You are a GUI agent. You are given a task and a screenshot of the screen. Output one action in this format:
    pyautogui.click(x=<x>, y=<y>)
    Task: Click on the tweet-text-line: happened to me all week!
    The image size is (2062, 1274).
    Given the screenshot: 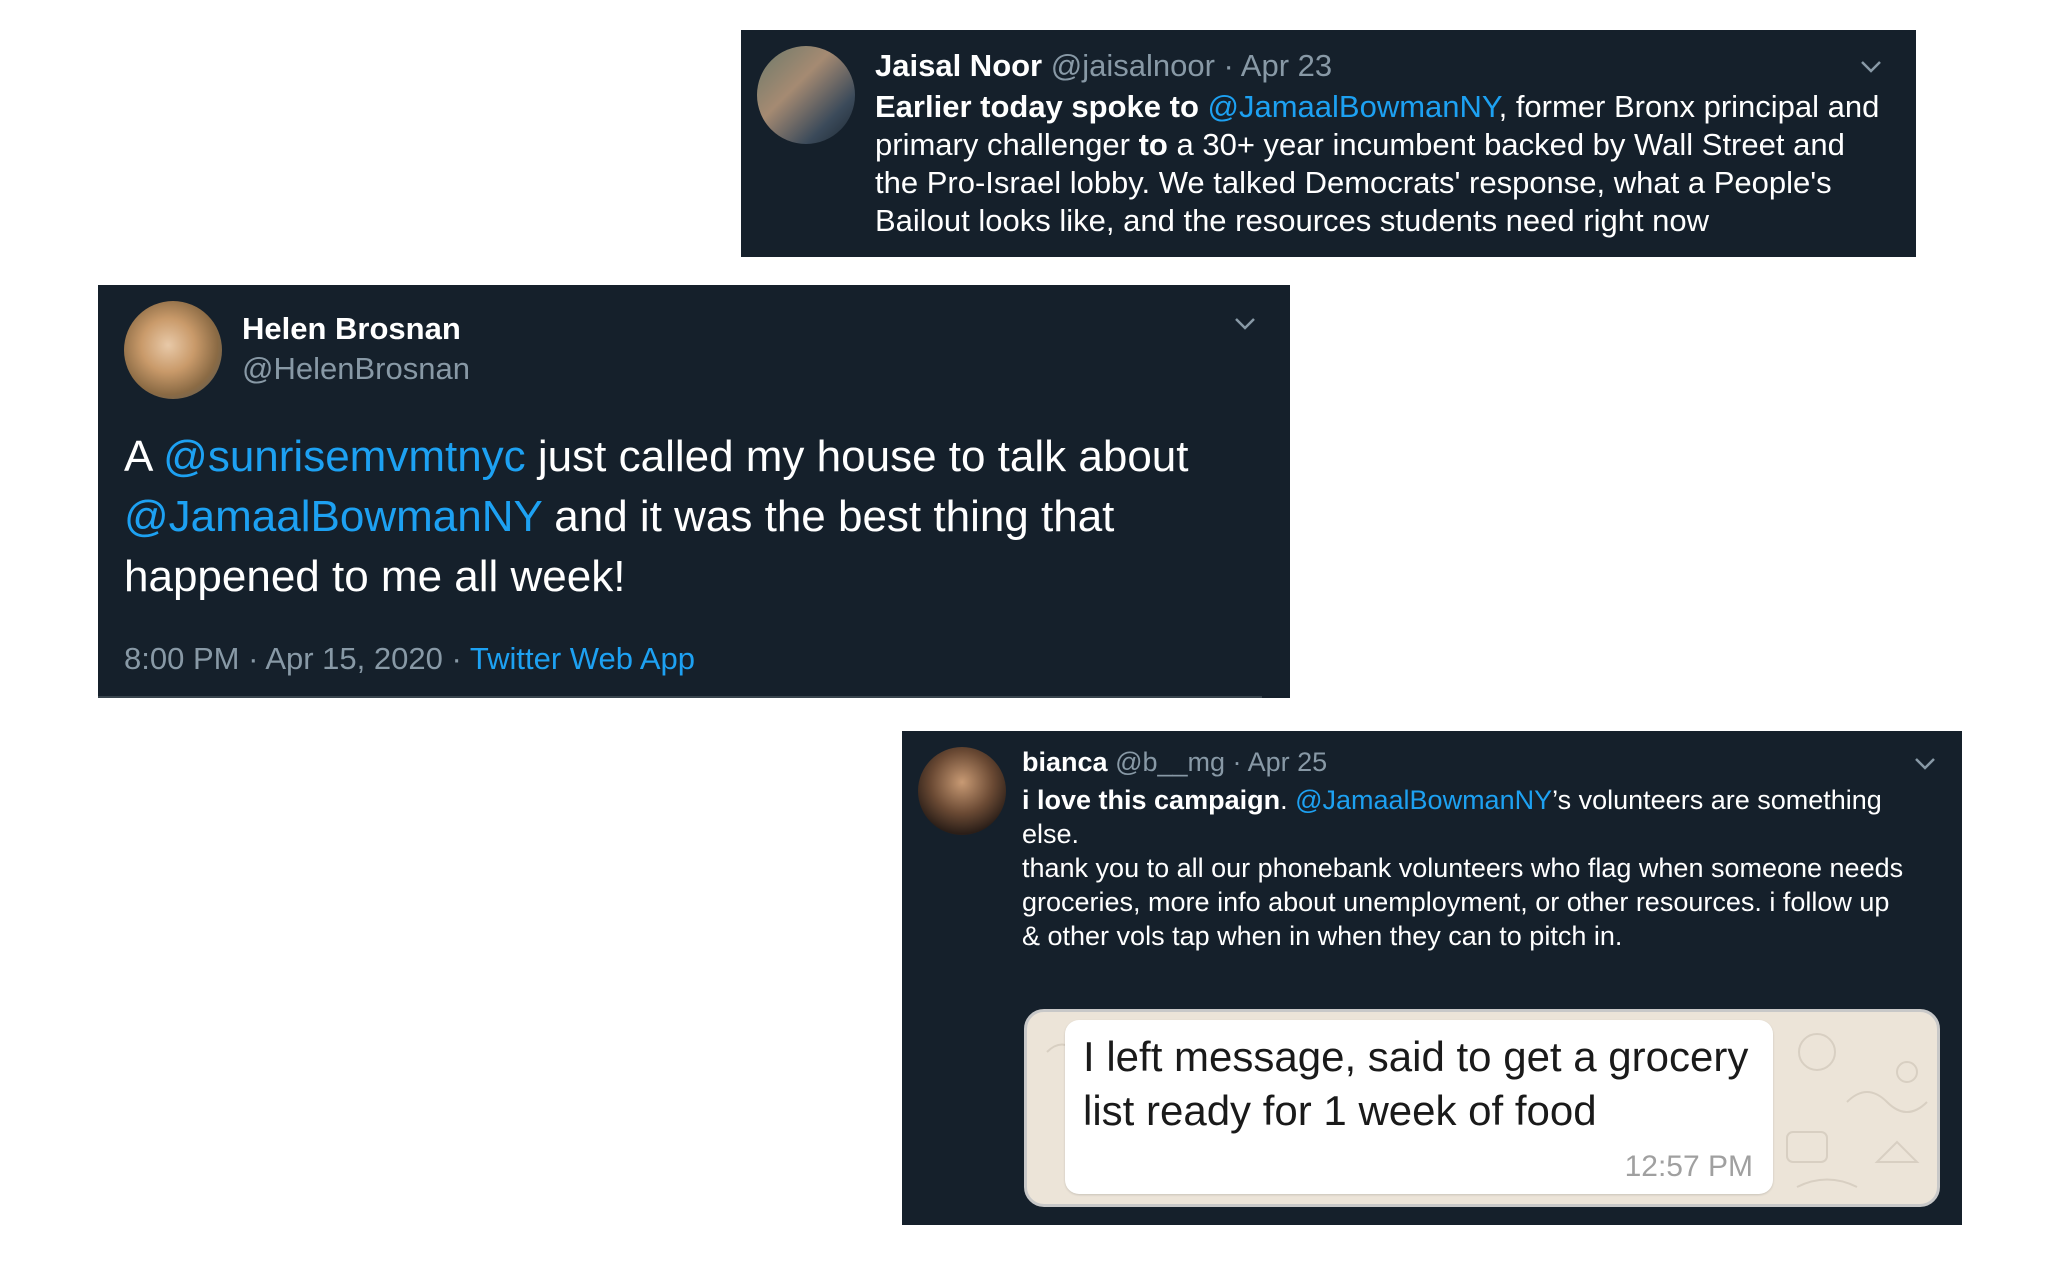 What is the action you would take?
    pyautogui.click(x=656, y=577)
    